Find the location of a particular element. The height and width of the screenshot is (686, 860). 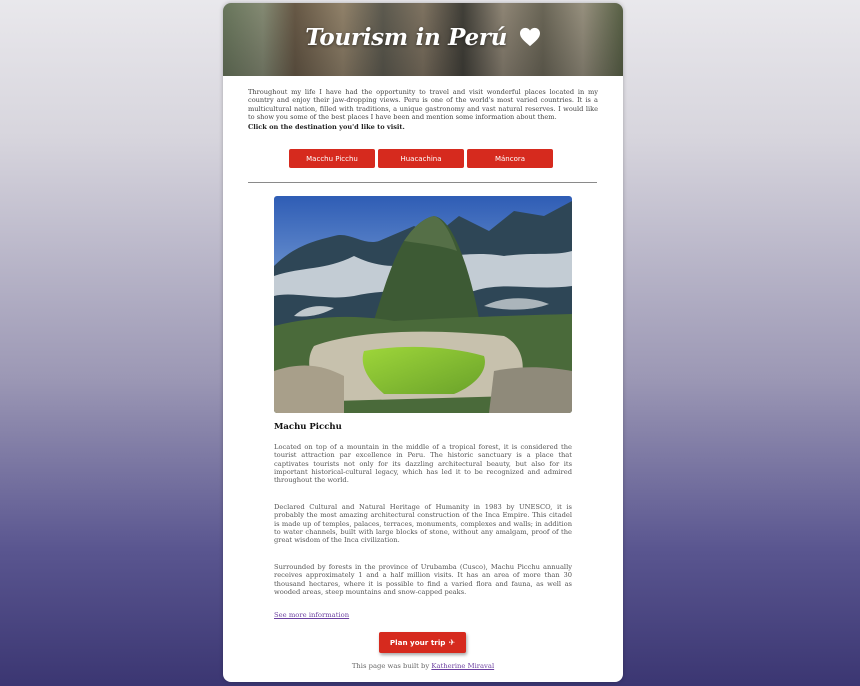

destination-button-mancora: Máncora is located at coordinates (510, 158).